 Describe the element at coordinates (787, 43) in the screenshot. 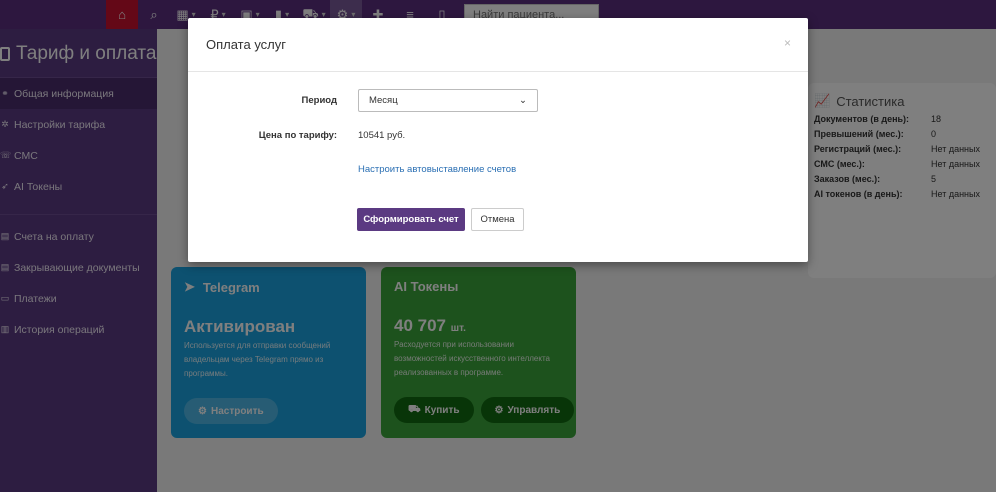

I see `close-icon: ×` at that location.